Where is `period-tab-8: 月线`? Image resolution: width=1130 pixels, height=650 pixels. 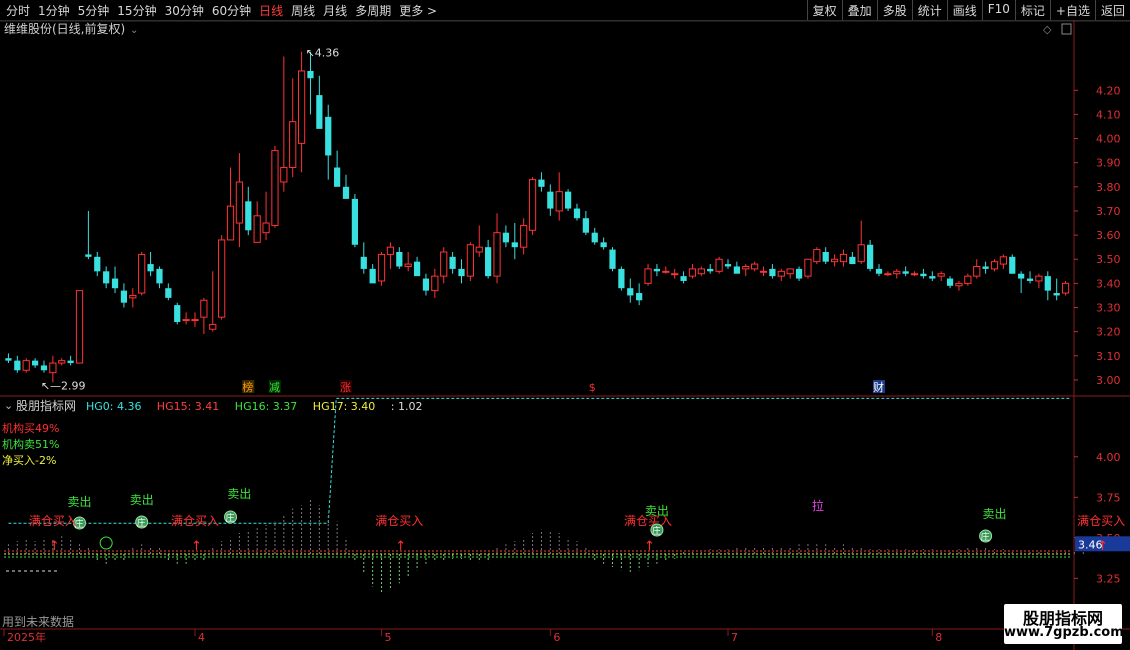
period-tab-8: 月线 is located at coordinates (335, 10).